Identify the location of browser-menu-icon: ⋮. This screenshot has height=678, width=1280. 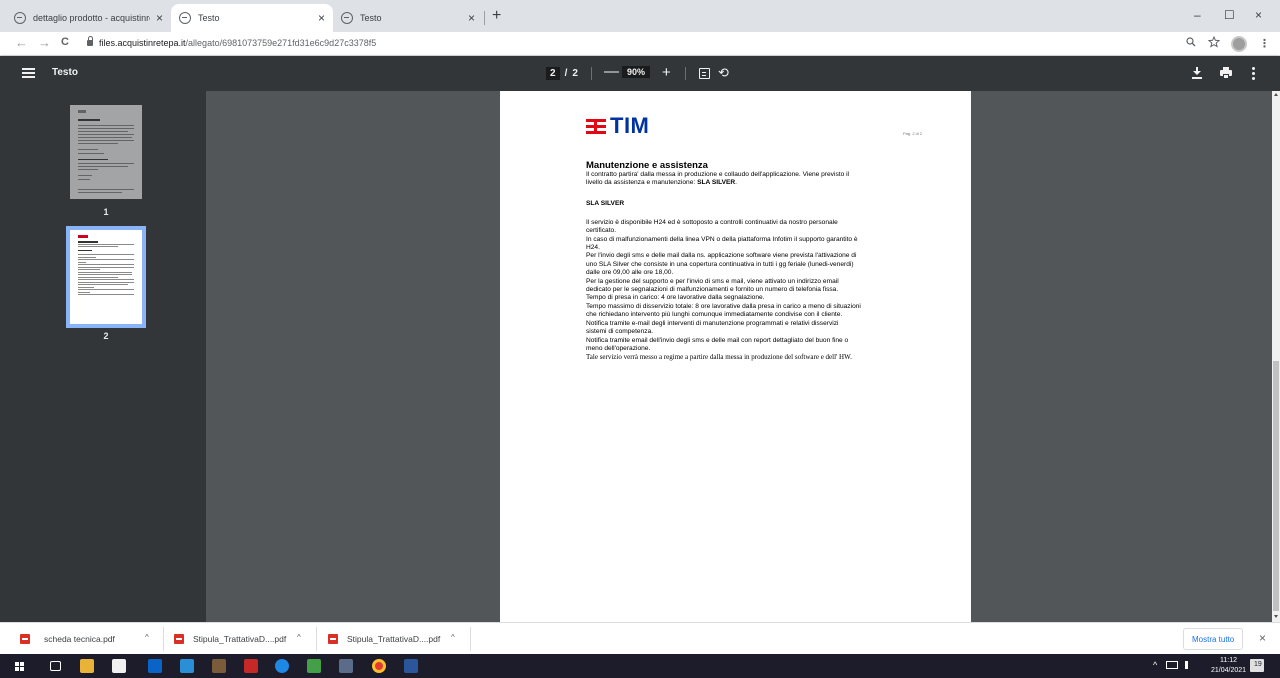
(1264, 43).